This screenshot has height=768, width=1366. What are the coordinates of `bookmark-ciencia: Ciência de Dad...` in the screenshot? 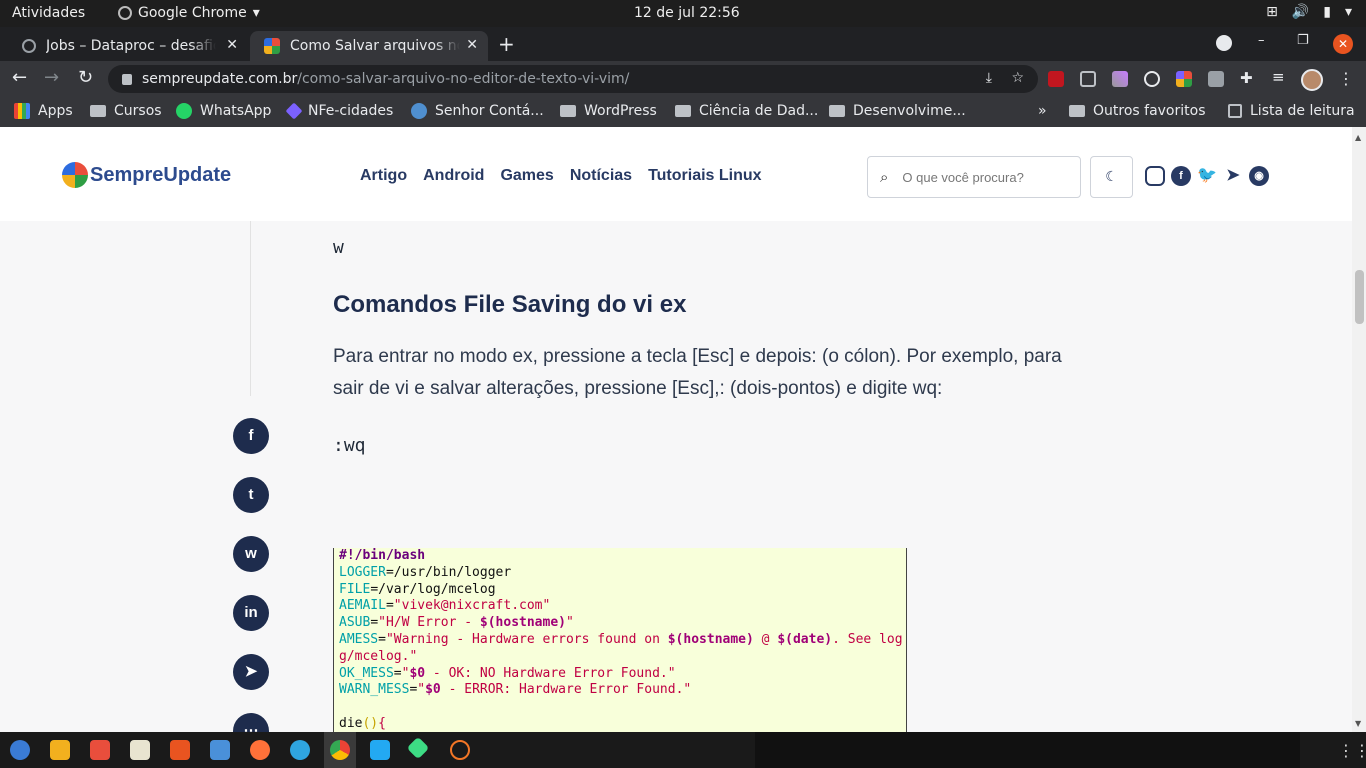 It's located at (746, 111).